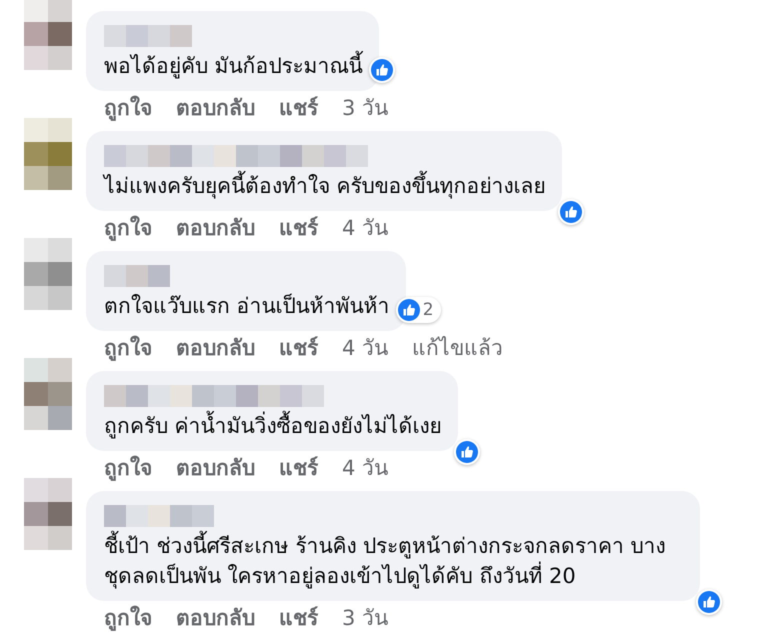 This screenshot has width=784, height=639. I want to click on meta-text: แก้ไขแล้ว, so click(458, 348).